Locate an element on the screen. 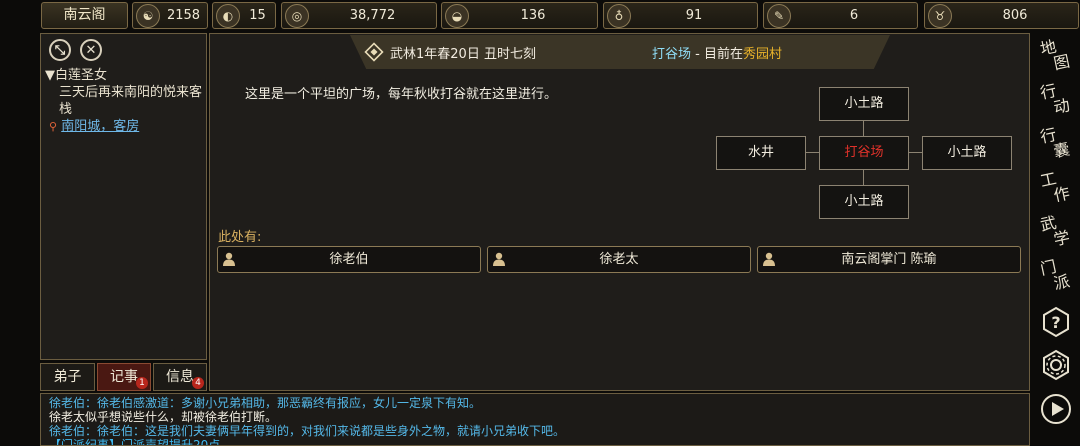 The height and width of the screenshot is (446, 1080). menu-char: 作 is located at coordinates (1061, 194).